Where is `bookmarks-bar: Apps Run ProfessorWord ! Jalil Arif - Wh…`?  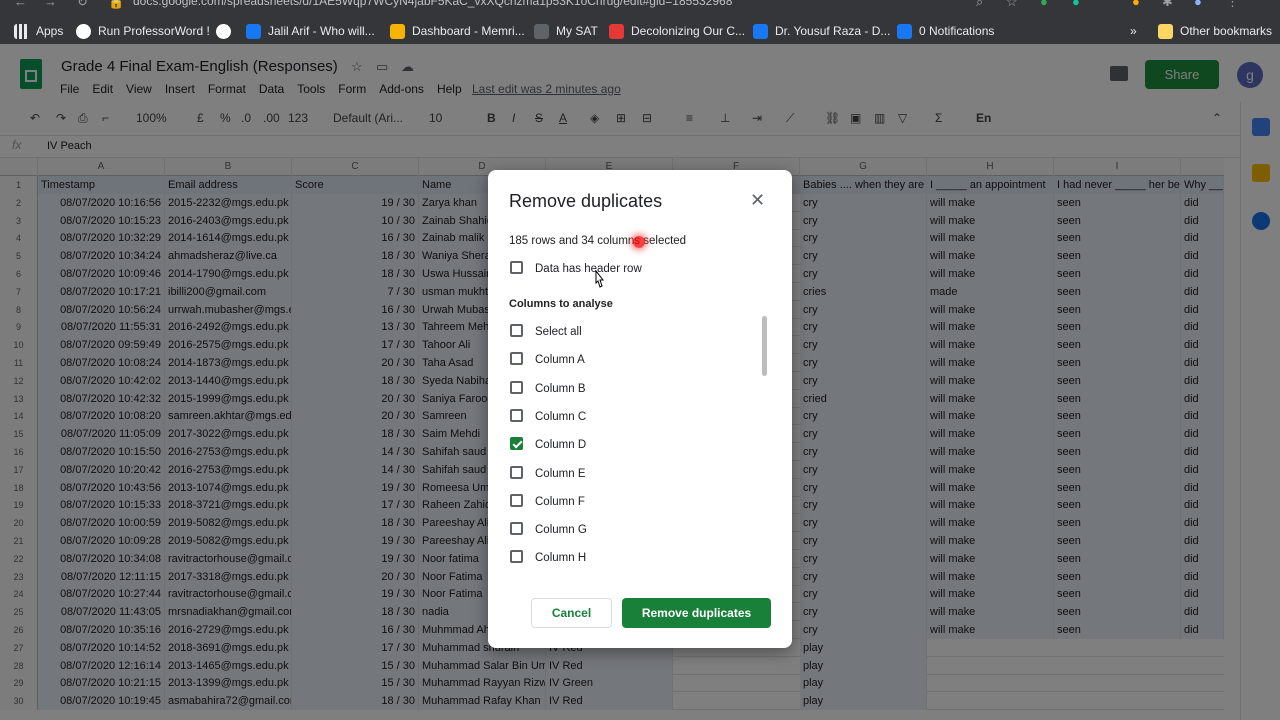
bookmarks-bar: Apps Run ProfessorWord ! Jalil Arif - Wh… is located at coordinates (640, 31).